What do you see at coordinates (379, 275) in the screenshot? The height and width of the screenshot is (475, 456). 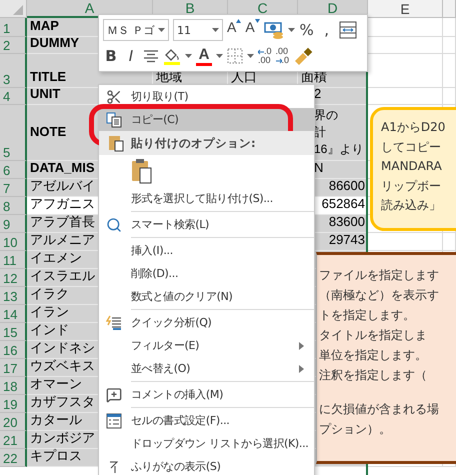 I see `note-text: ファイルを指定します` at bounding box center [379, 275].